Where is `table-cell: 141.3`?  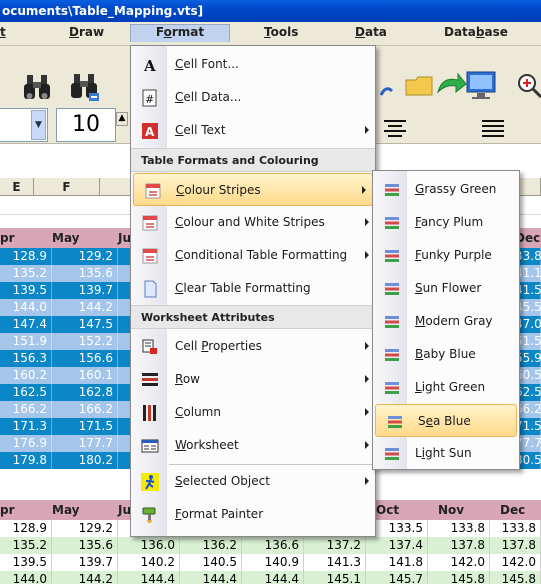 table-cell: 141.3 is located at coordinates (335, 562).